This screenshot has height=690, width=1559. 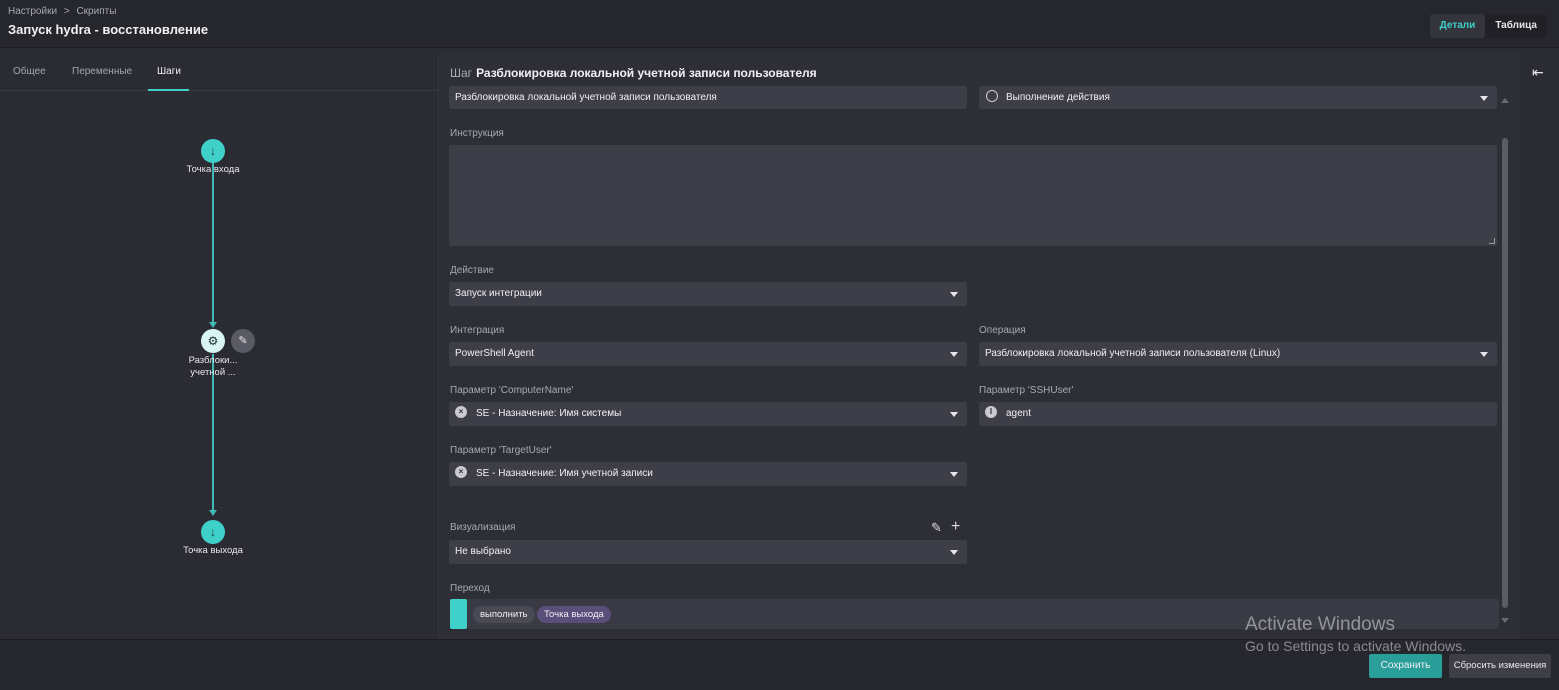 I want to click on tab-general: Общее, so click(x=29, y=71).